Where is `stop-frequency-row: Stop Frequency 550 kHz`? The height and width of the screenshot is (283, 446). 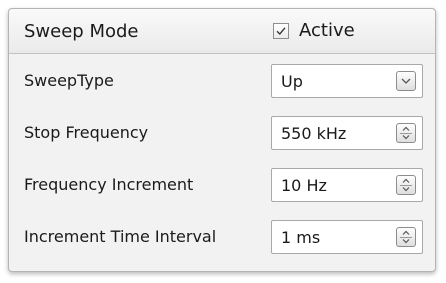
stop-frequency-row: Stop Frequency 550 kHz is located at coordinates (222, 133).